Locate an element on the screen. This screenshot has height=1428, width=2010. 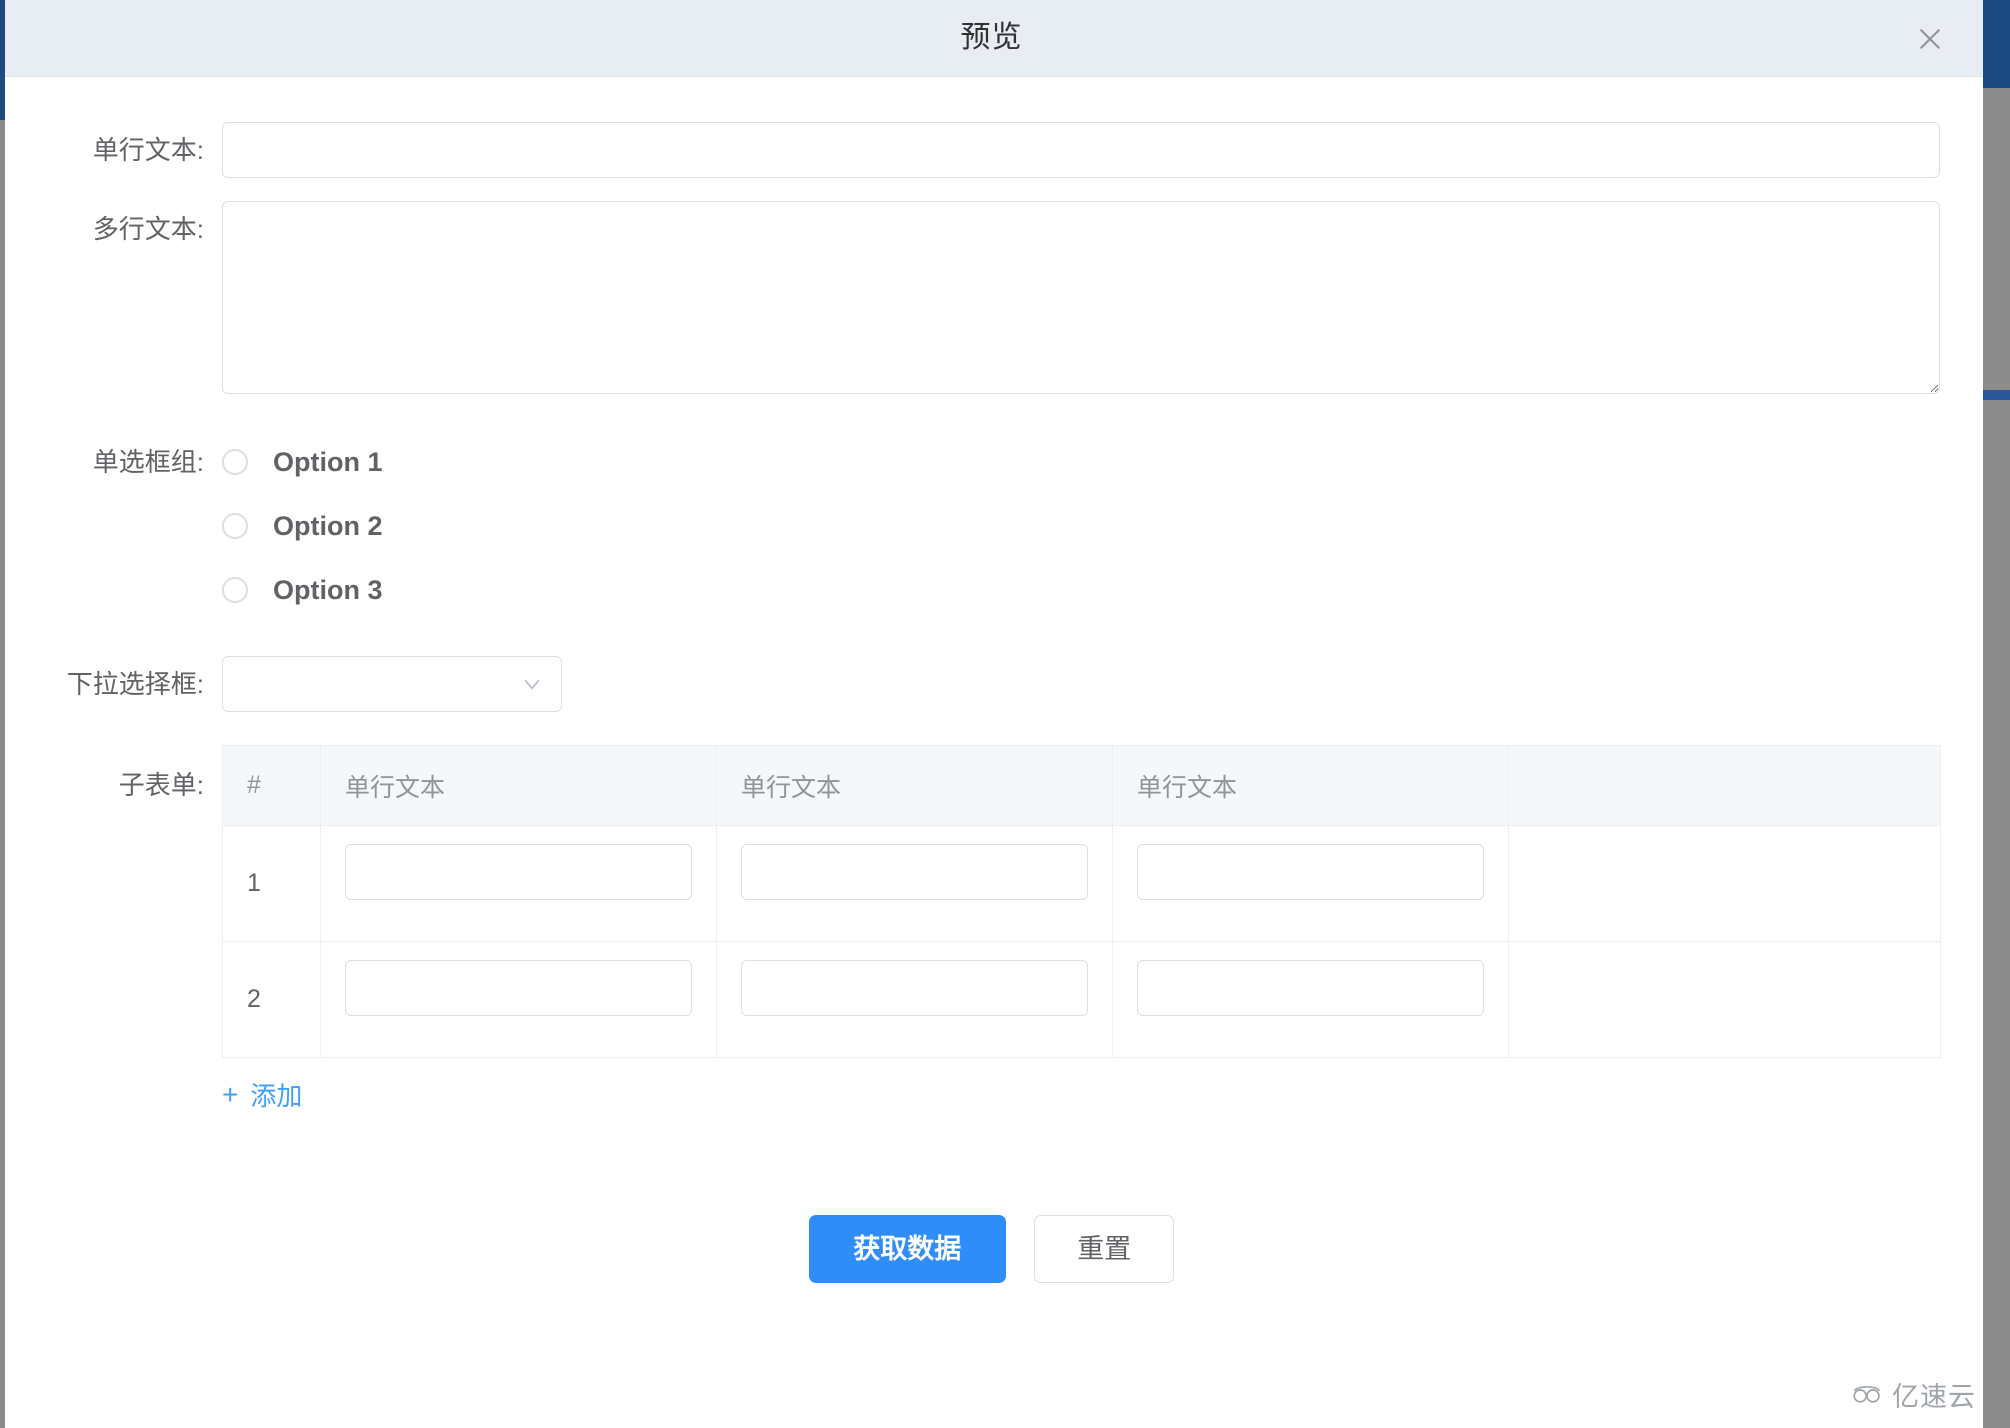
dialog-titlebar: 预览 is located at coordinates (991, 38).